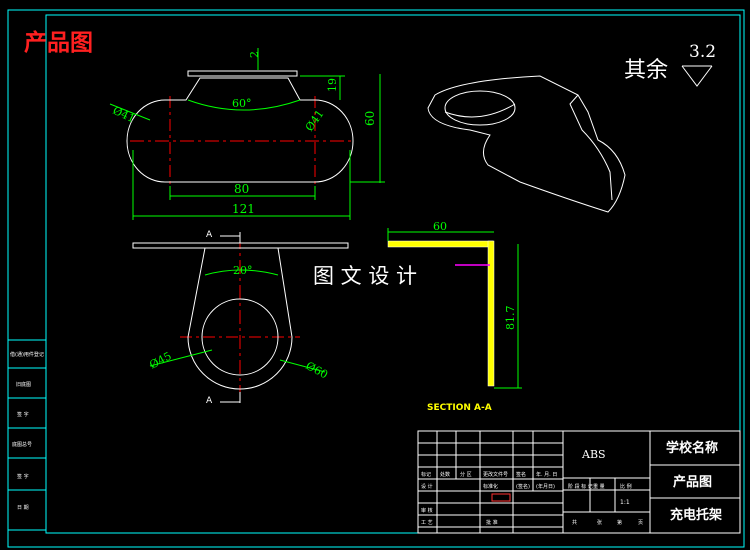 Image resolution: width=750 pixels, height=550 pixels. I want to click on tb-scale: 1:1, so click(625, 502).